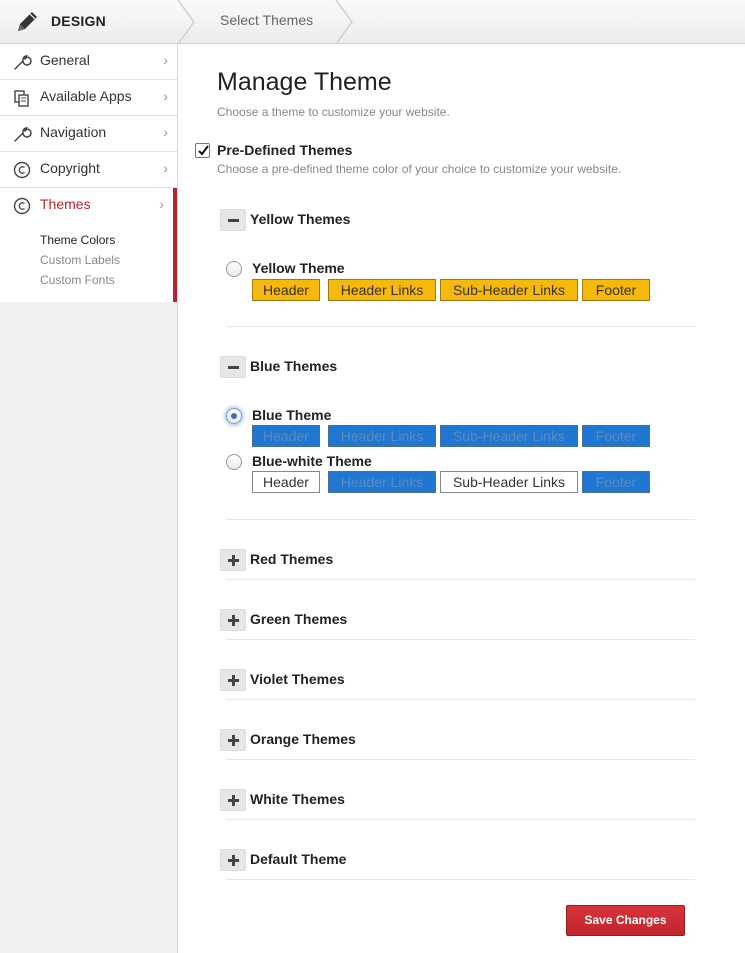 Image resolution: width=745 pixels, height=953 pixels. What do you see at coordinates (266, 20) in the screenshot?
I see `breadcrumb: Select Themes` at bounding box center [266, 20].